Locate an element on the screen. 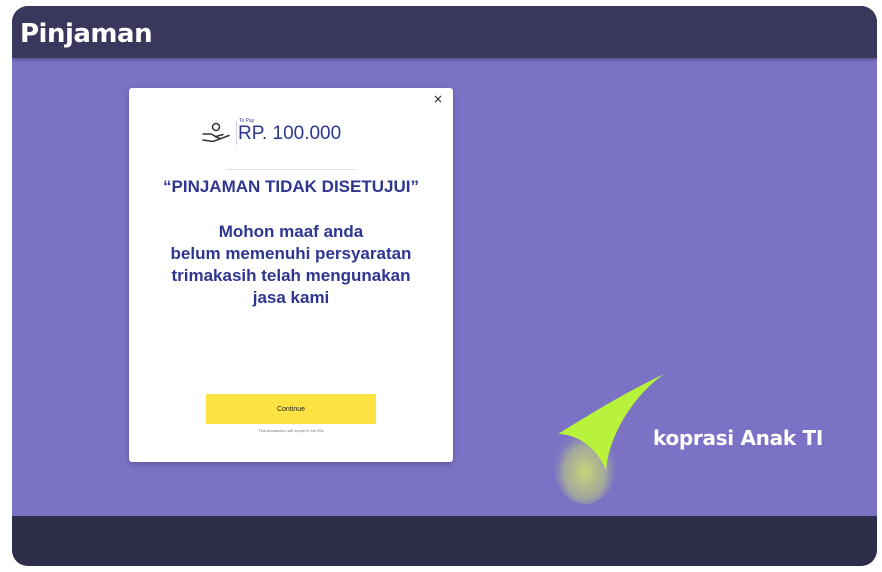 This screenshot has width=882, height=572. continue-button: Continue is located at coordinates (291, 409).